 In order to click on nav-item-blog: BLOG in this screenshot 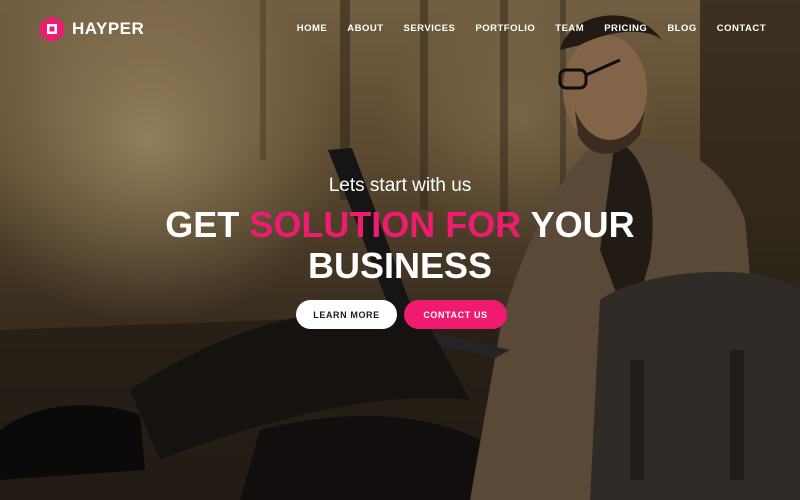, I will do `click(681, 28)`.